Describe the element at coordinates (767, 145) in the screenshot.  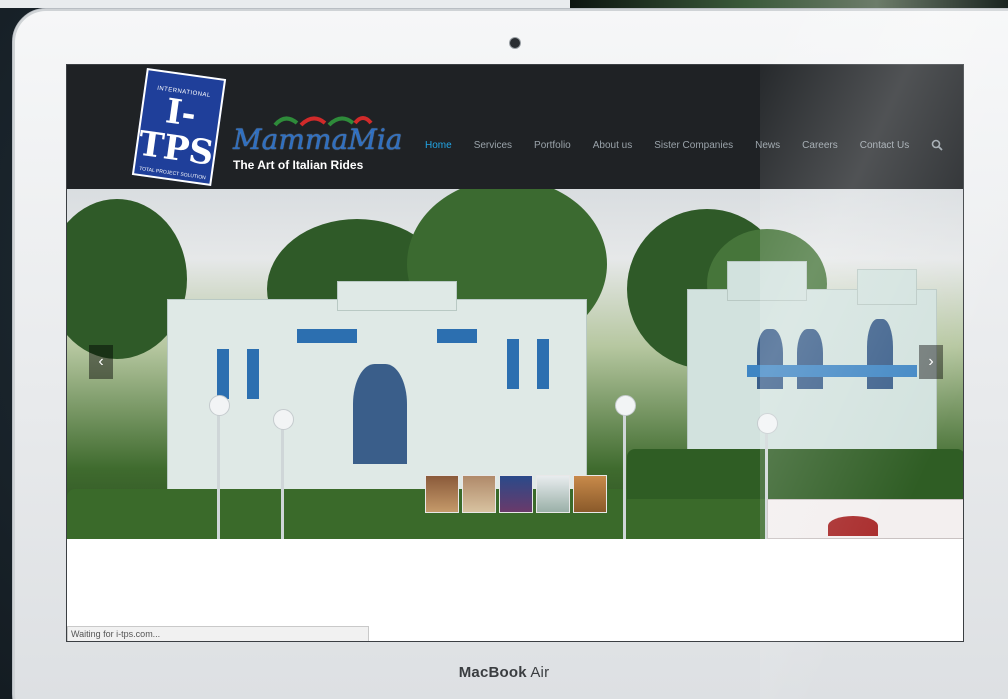
I see `nav-news: News` at that location.